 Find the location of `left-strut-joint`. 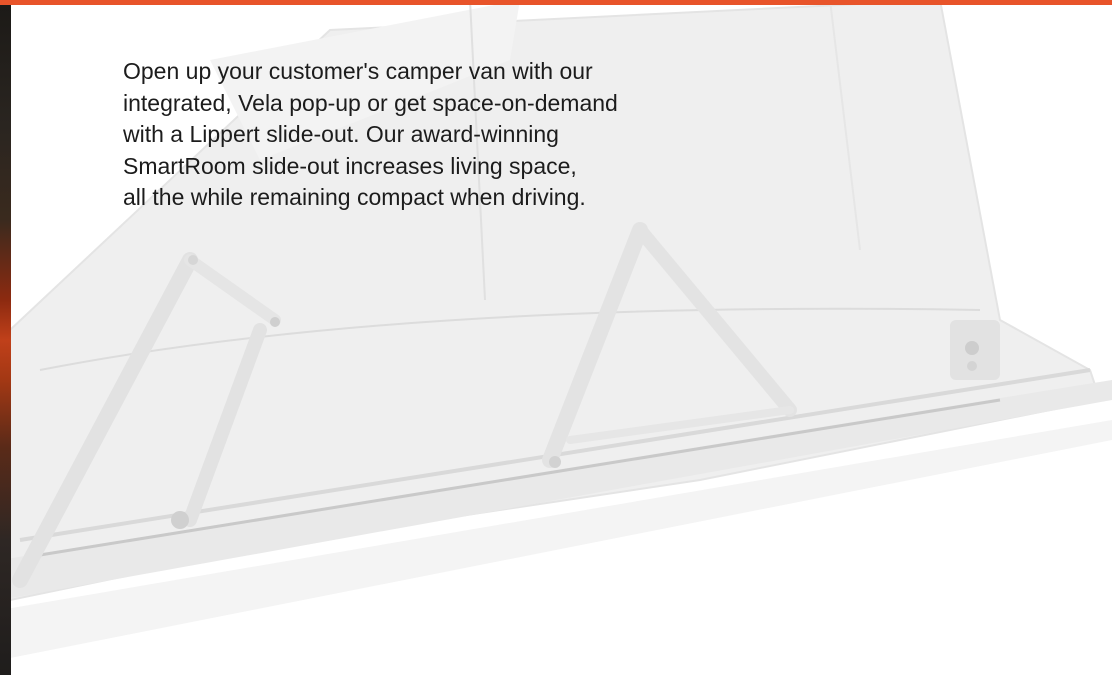

left-strut-joint is located at coordinates (275, 322).